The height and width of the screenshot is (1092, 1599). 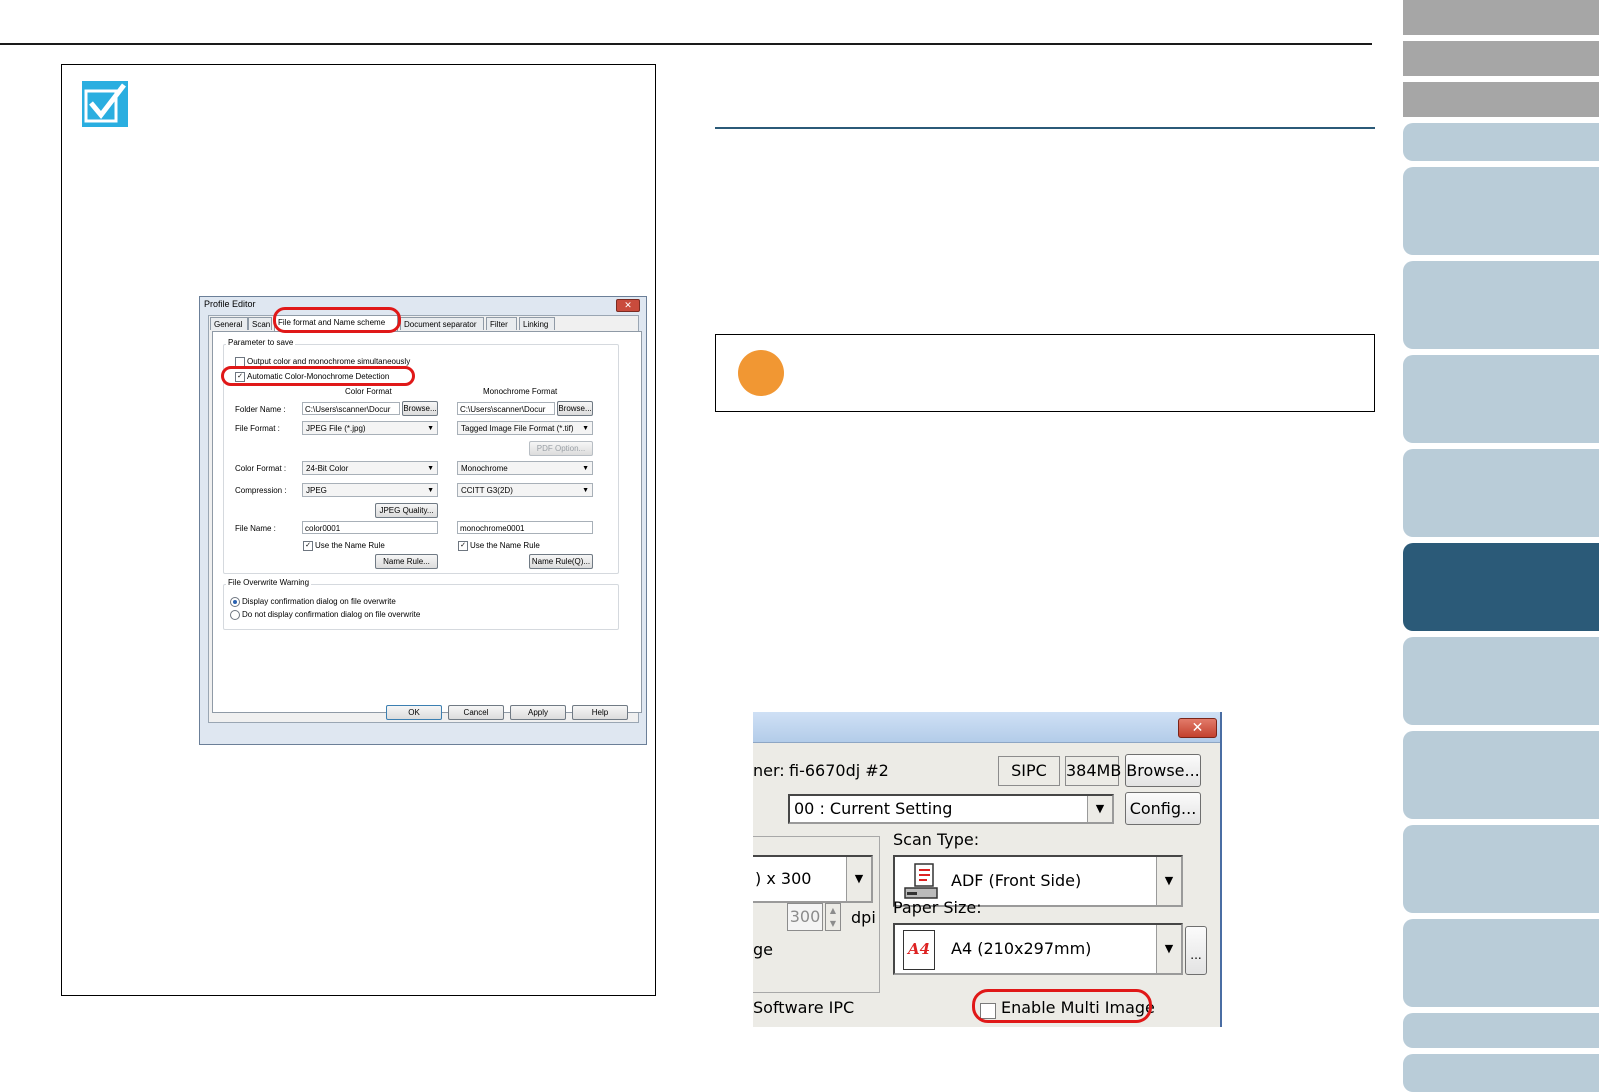 What do you see at coordinates (484, 468) in the screenshot?
I see `color-format-mono-value: Monochrome` at bounding box center [484, 468].